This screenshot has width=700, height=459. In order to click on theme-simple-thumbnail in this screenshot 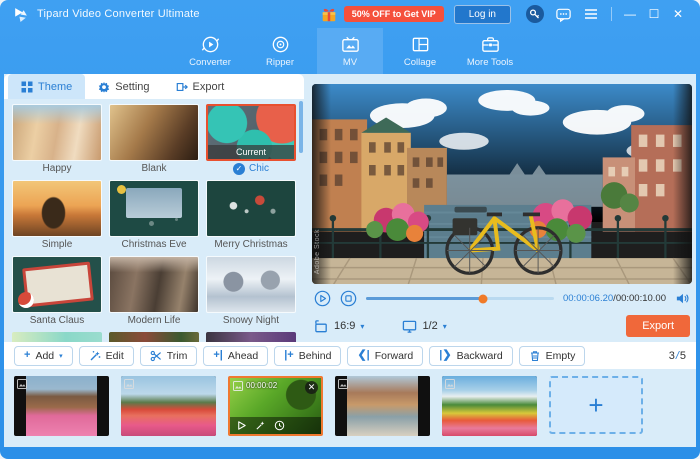, I will do `click(57, 208)`.